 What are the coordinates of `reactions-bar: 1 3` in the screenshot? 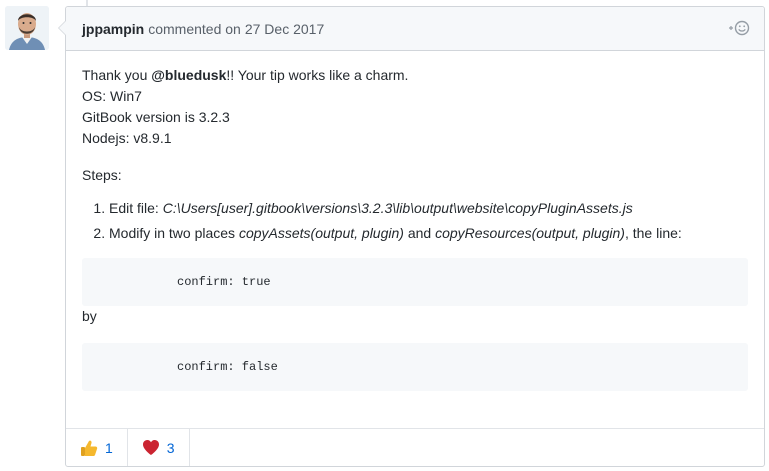 It's located at (415, 447).